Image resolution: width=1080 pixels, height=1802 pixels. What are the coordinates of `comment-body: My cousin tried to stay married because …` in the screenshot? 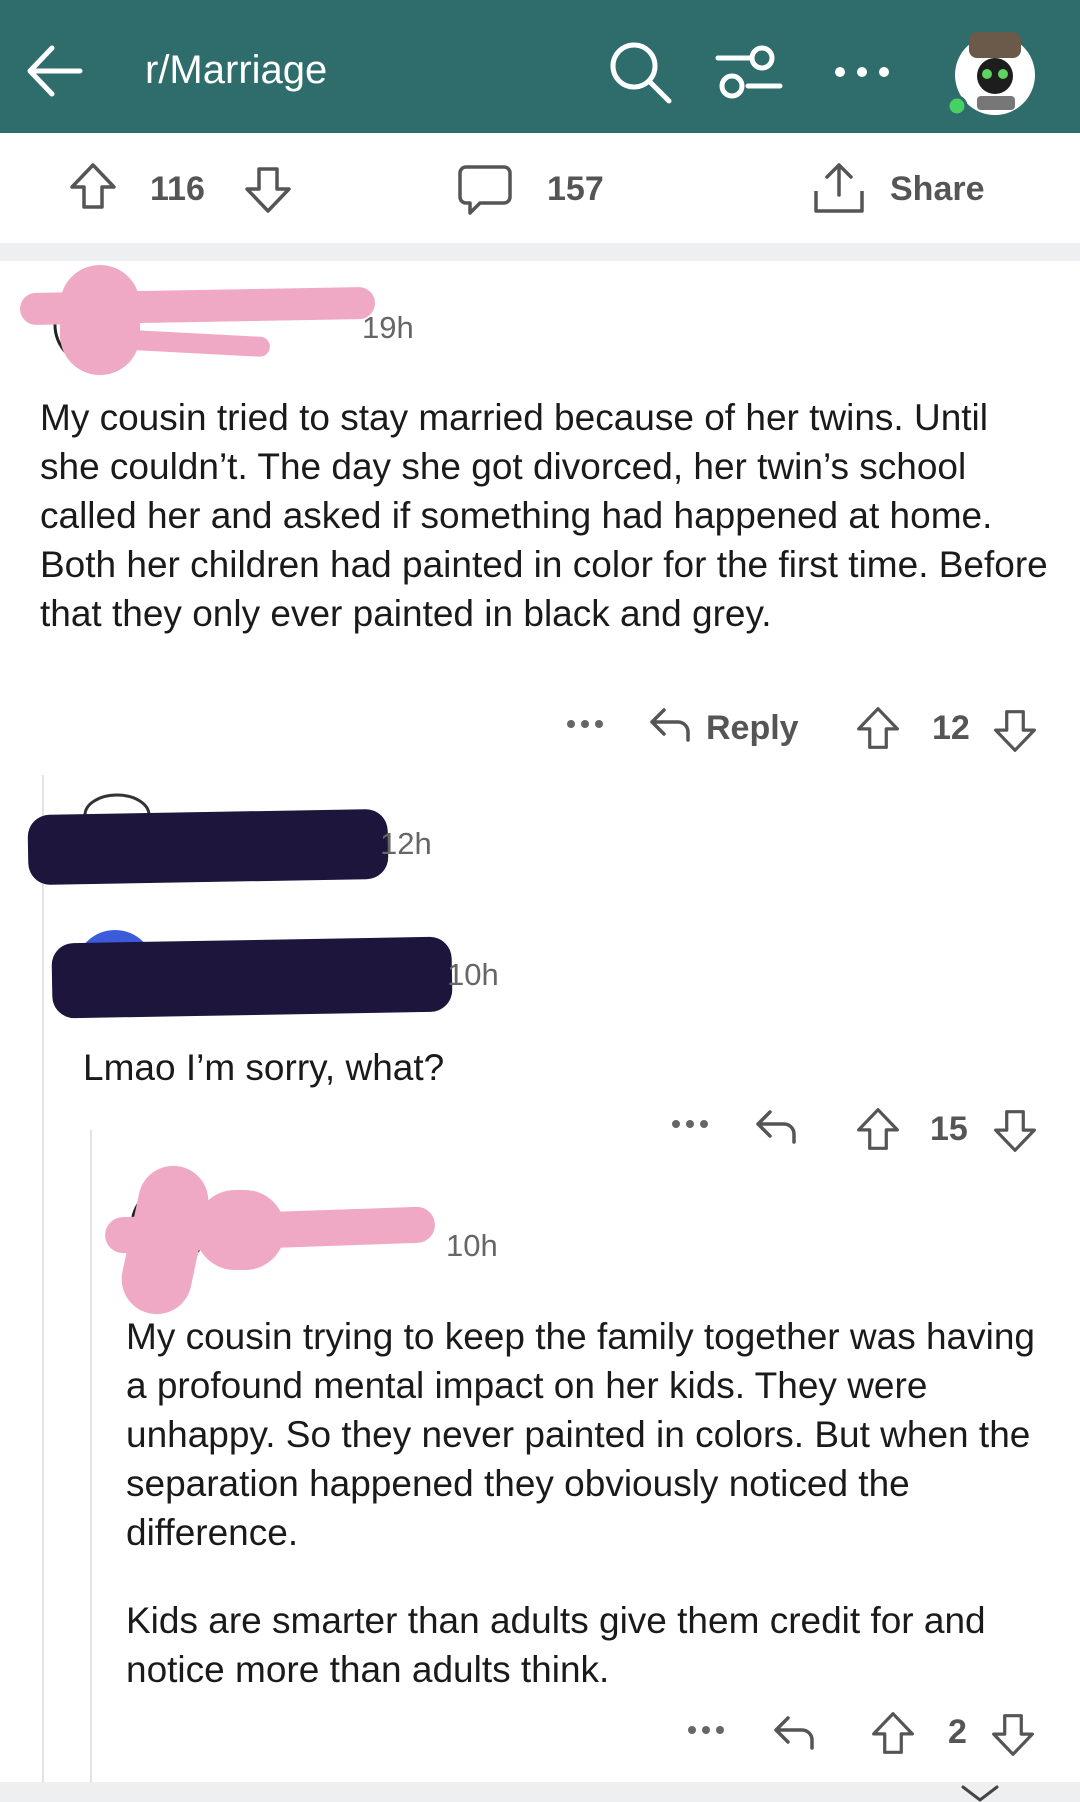 It's located at (544, 515).